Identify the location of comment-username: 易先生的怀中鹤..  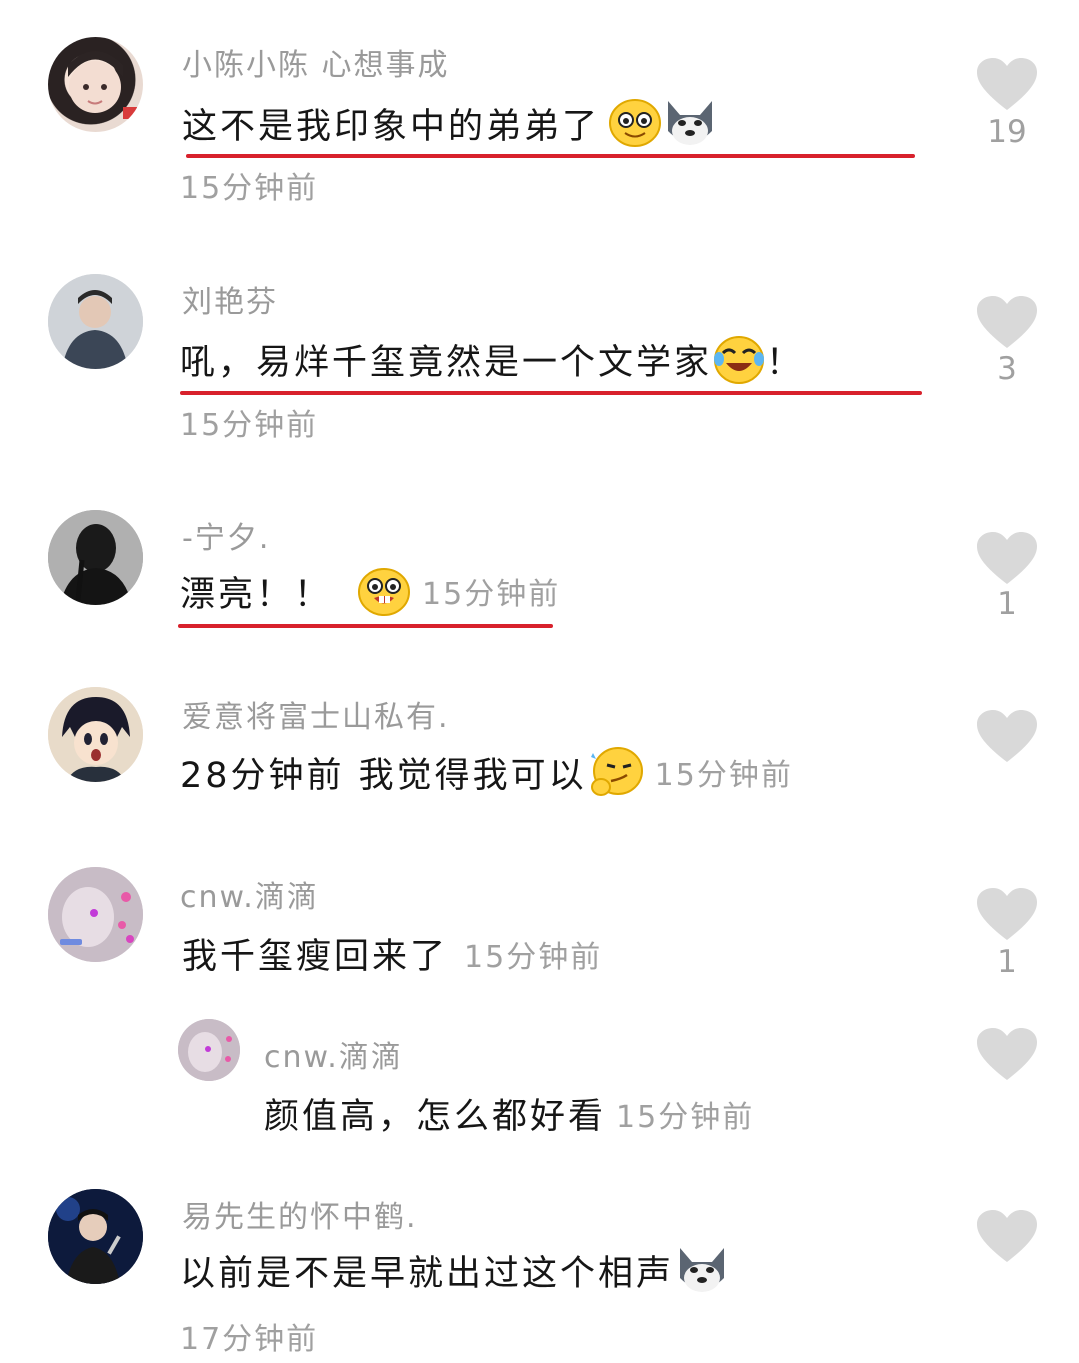
(300, 1214).